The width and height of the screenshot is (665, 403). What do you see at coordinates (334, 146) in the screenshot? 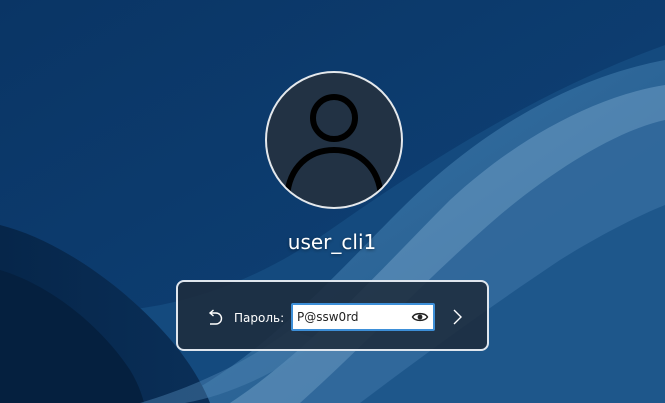
I see `user-silhouette-icon` at bounding box center [334, 146].